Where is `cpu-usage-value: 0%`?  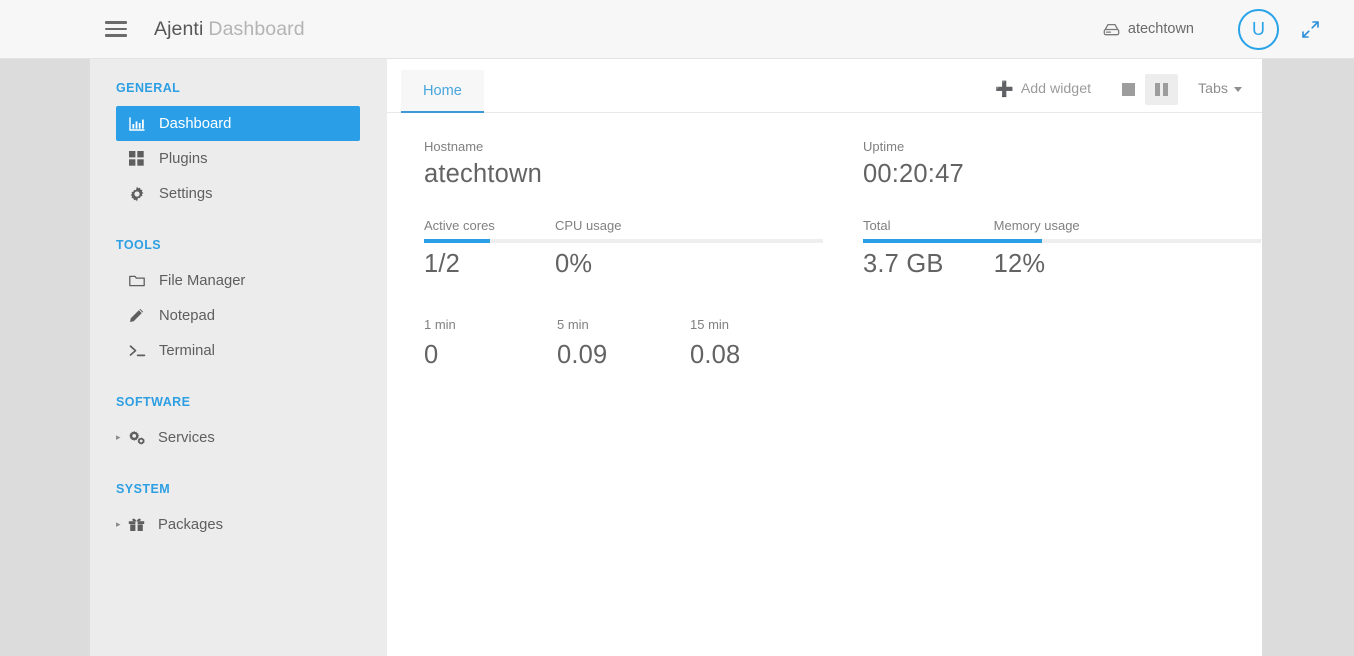
cpu-usage-value: 0% is located at coordinates (574, 264).